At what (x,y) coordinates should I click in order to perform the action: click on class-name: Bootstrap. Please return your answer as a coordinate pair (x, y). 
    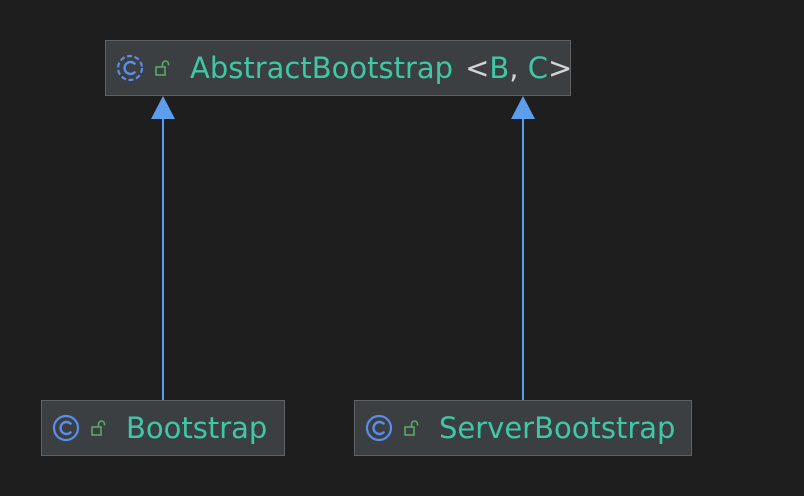
    Looking at the image, I should click on (197, 427).